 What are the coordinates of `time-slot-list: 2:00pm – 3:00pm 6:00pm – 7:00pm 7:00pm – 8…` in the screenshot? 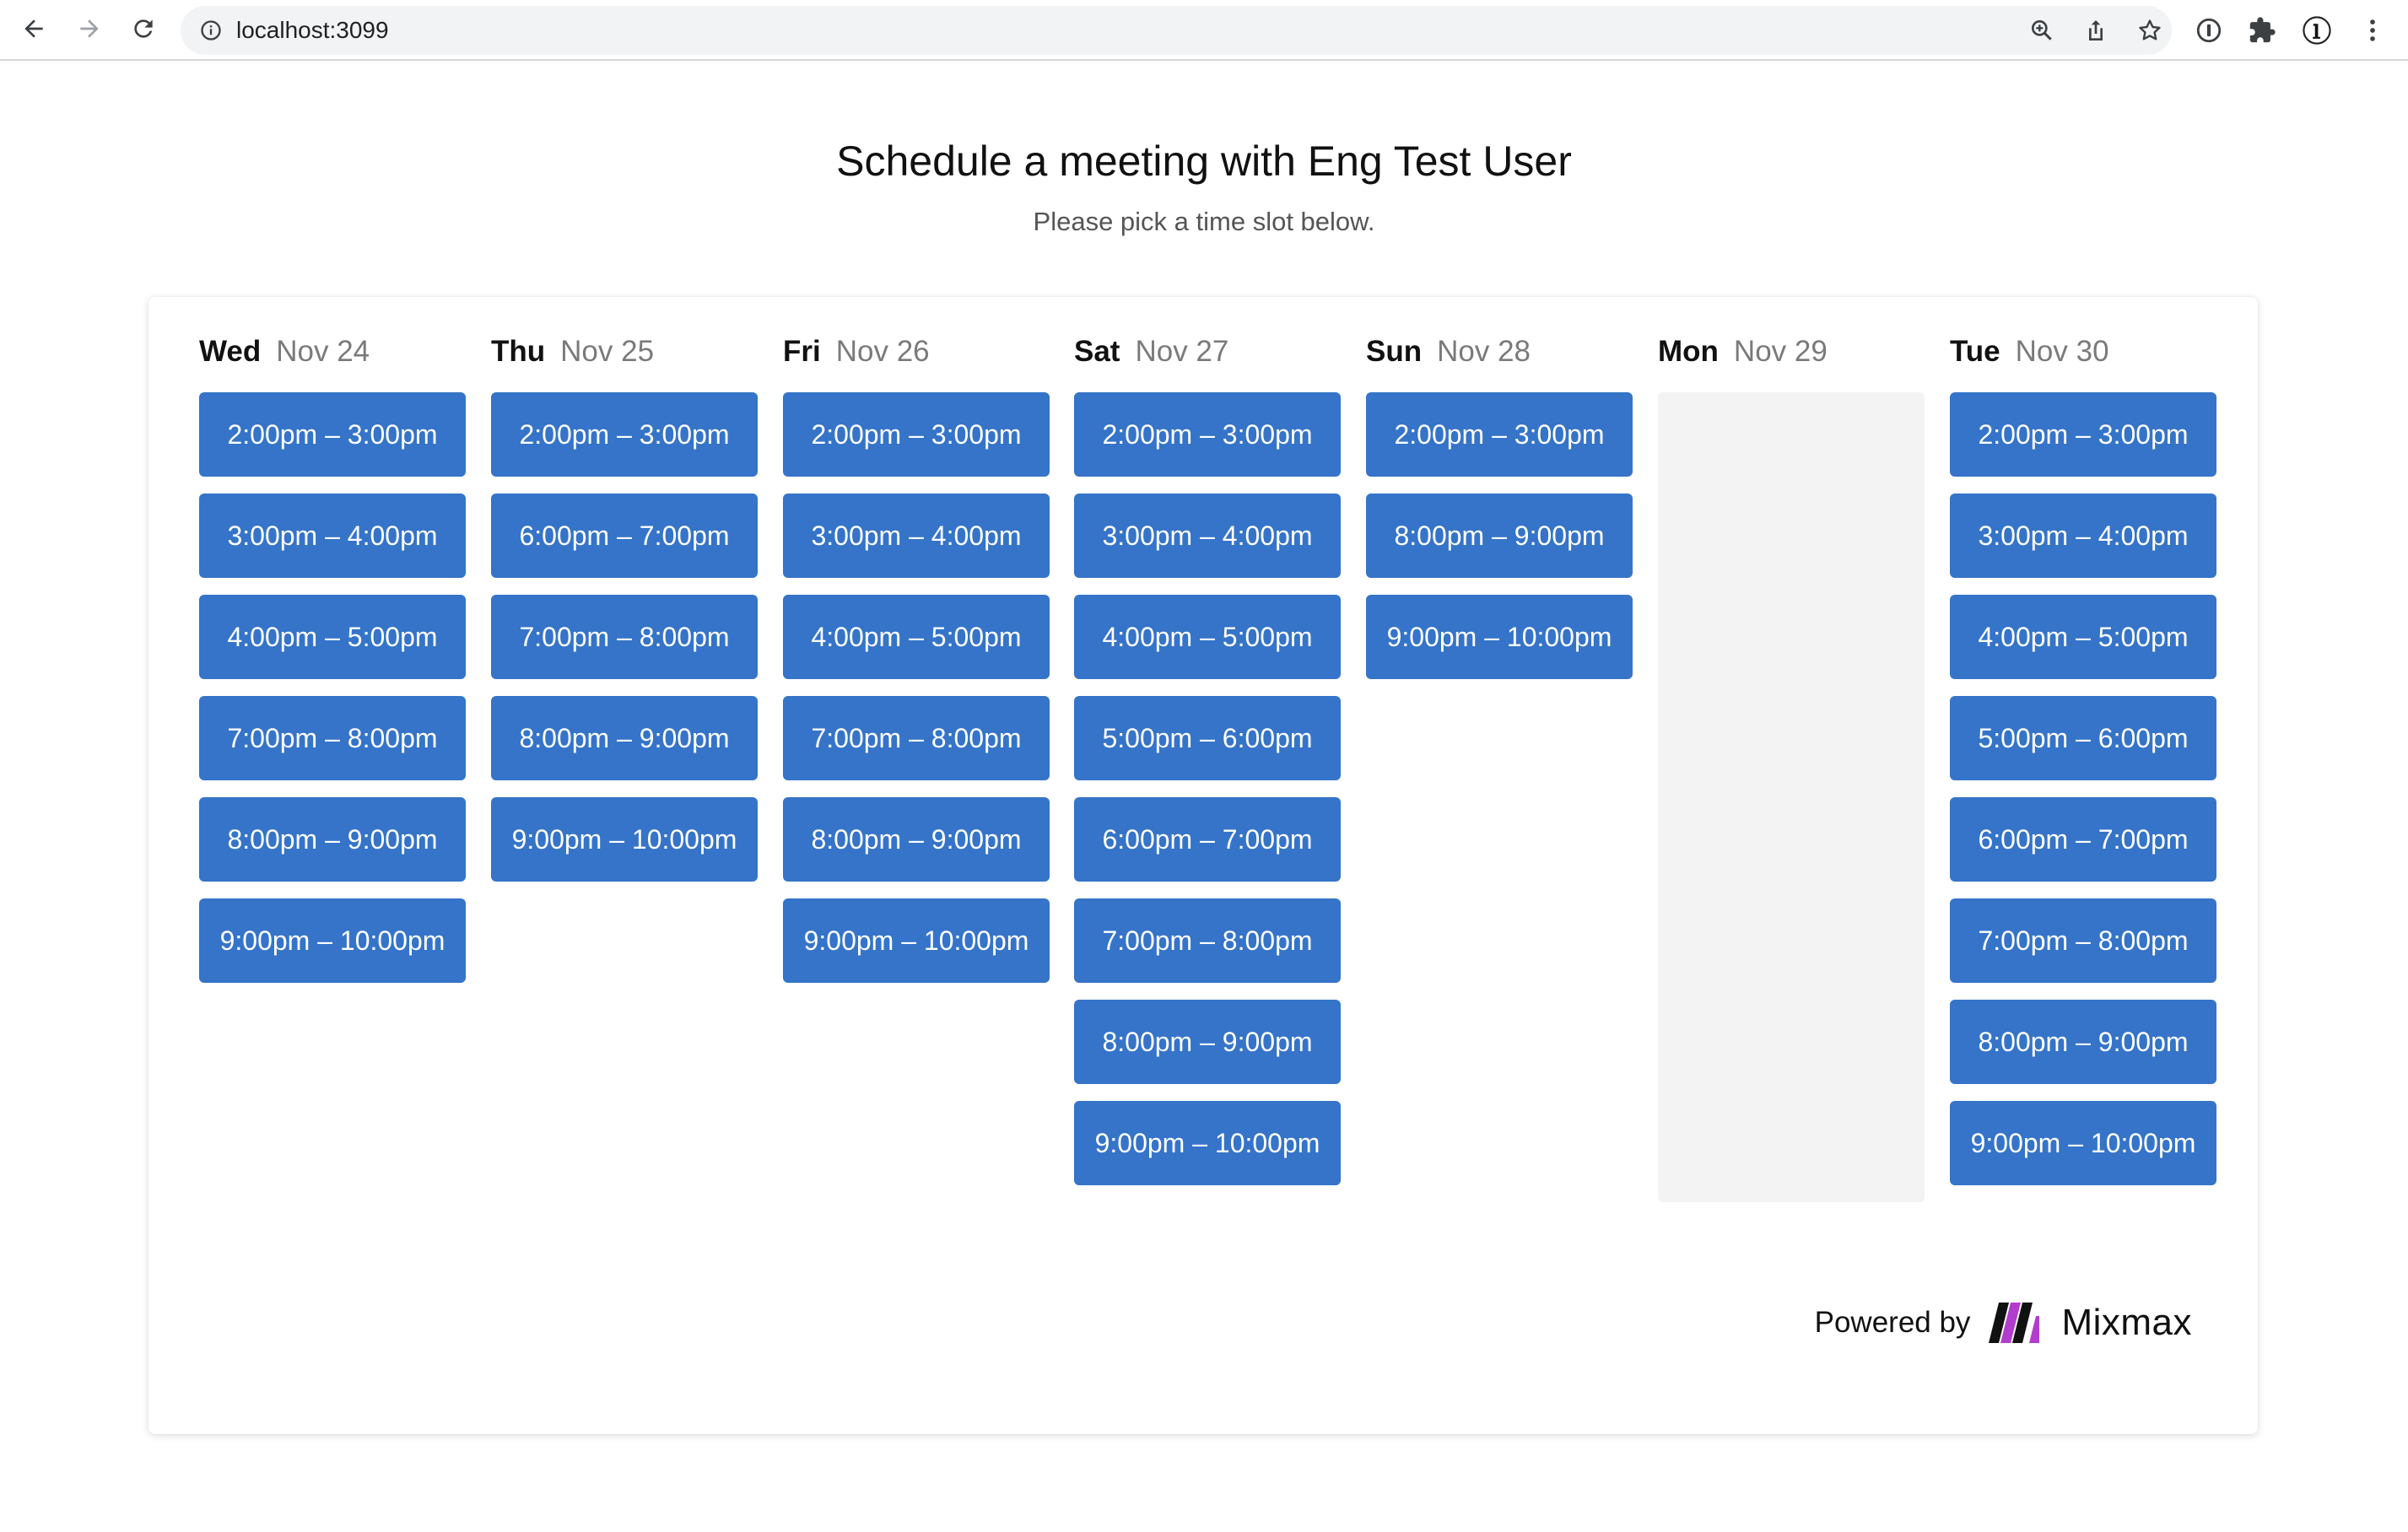 It's located at (625, 645).